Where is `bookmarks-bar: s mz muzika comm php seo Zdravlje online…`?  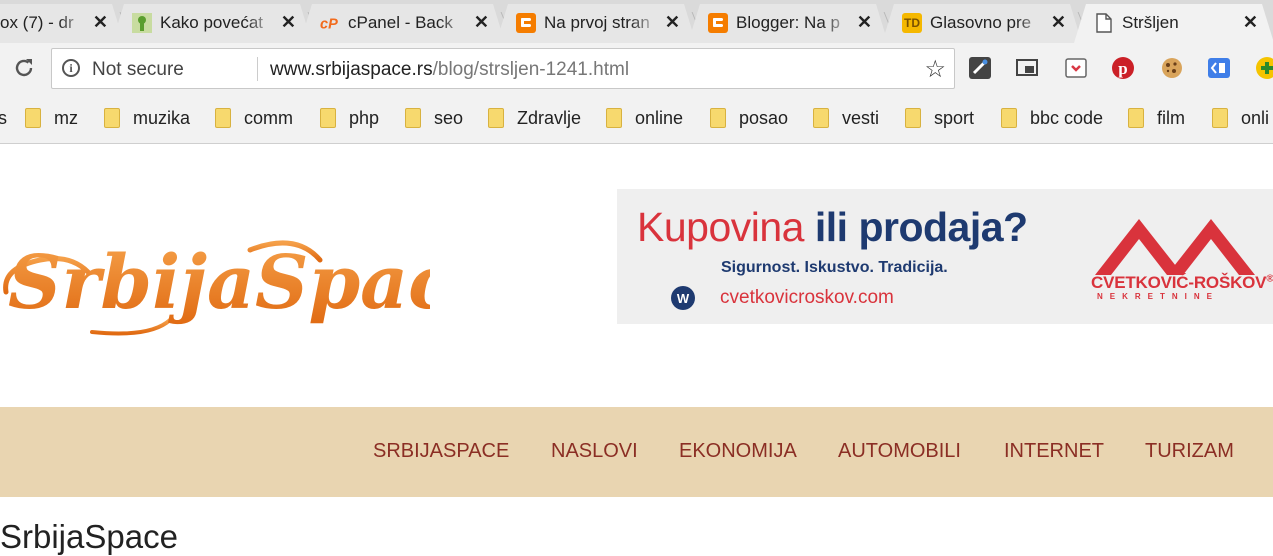 bookmarks-bar: s mz muzika comm php seo Zdravlje online… is located at coordinates (636, 119).